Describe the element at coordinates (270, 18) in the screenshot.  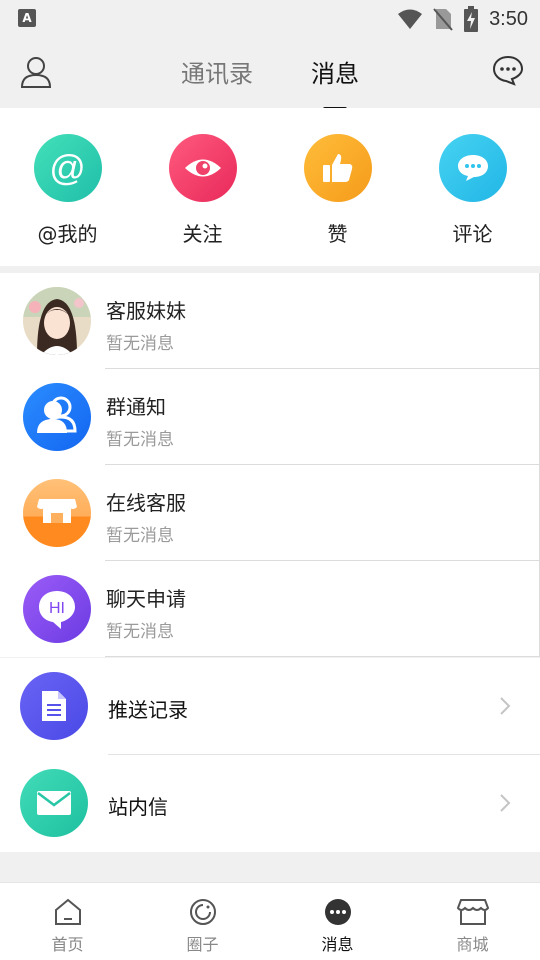
I see `status-bar: A 3:50` at that location.